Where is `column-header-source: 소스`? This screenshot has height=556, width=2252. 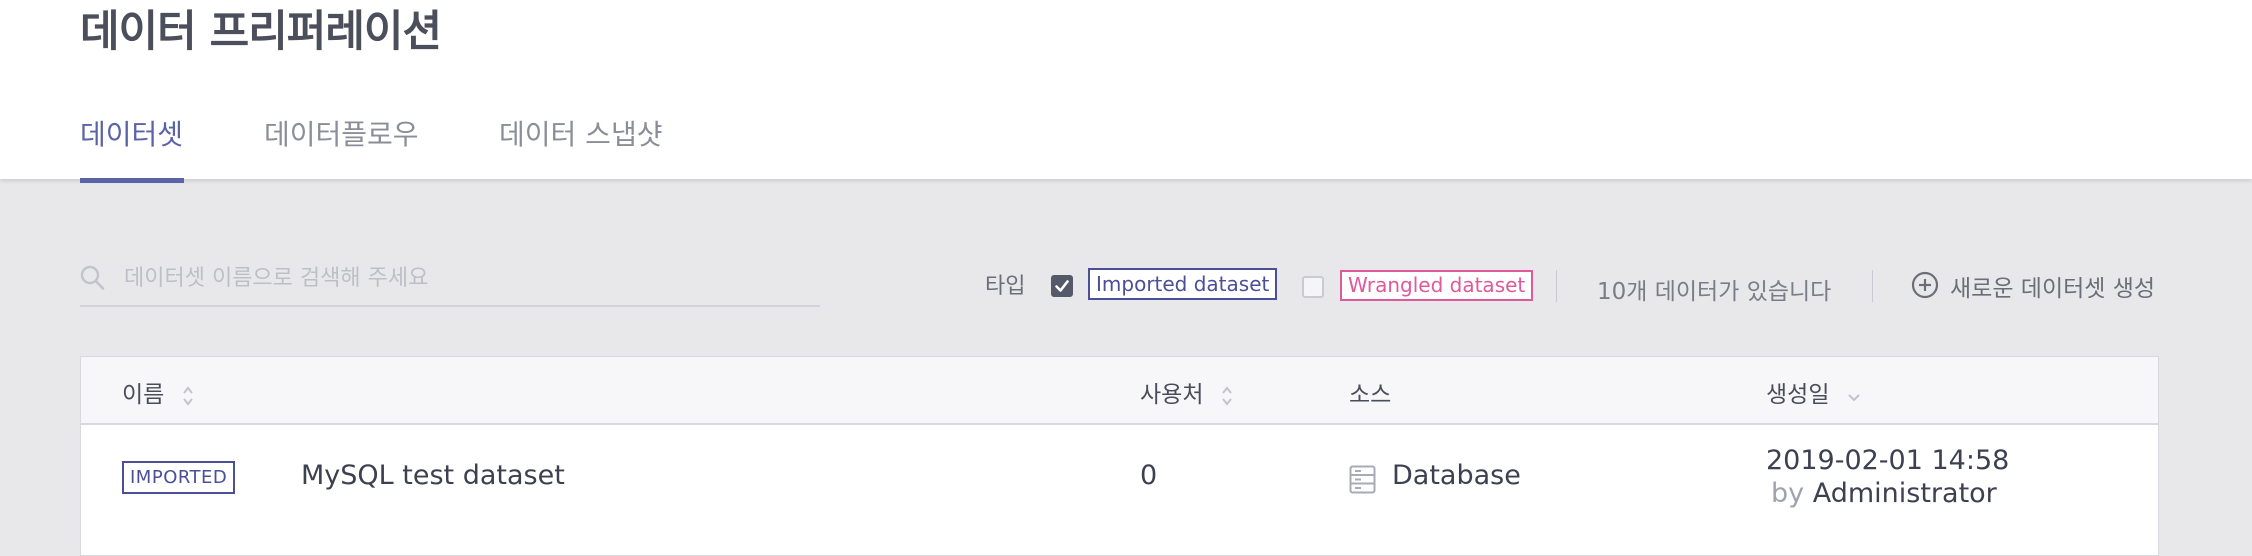
column-header-source: 소스 is located at coordinates (1370, 392).